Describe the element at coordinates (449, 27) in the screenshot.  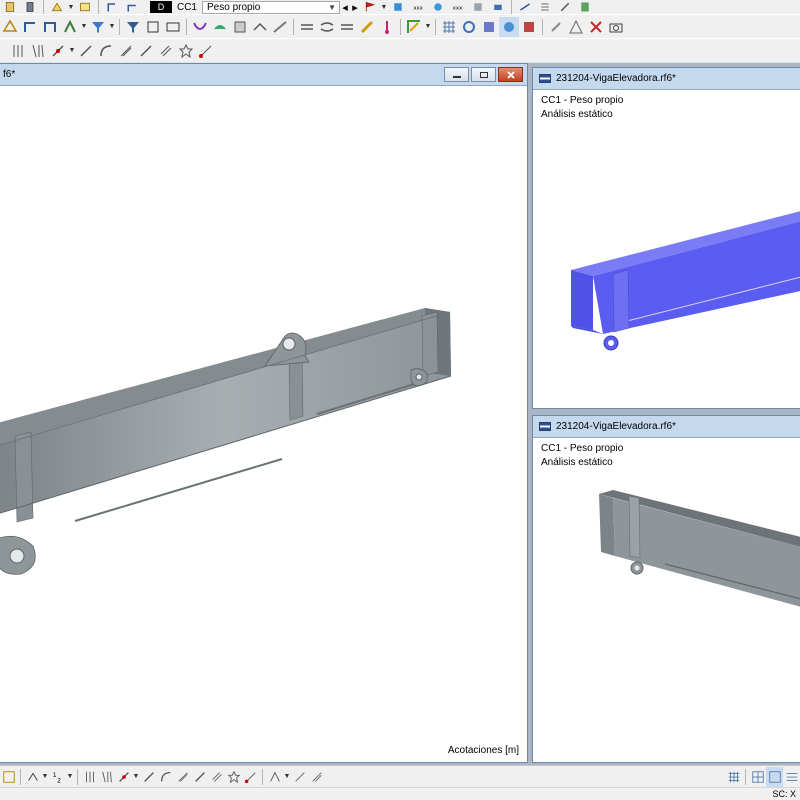
I see `snap-grid-icon` at that location.